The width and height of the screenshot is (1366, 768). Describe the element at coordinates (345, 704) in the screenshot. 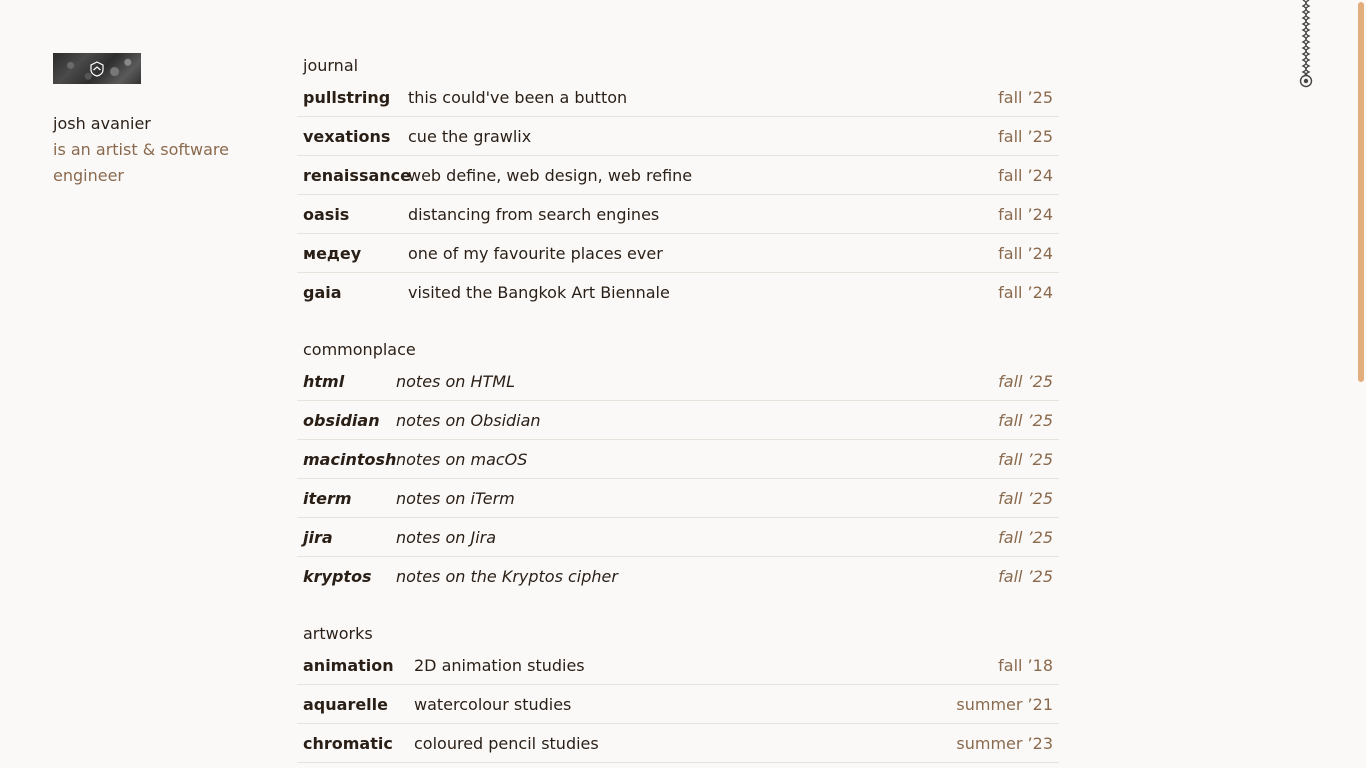

I see `item-title: aquarelle` at that location.